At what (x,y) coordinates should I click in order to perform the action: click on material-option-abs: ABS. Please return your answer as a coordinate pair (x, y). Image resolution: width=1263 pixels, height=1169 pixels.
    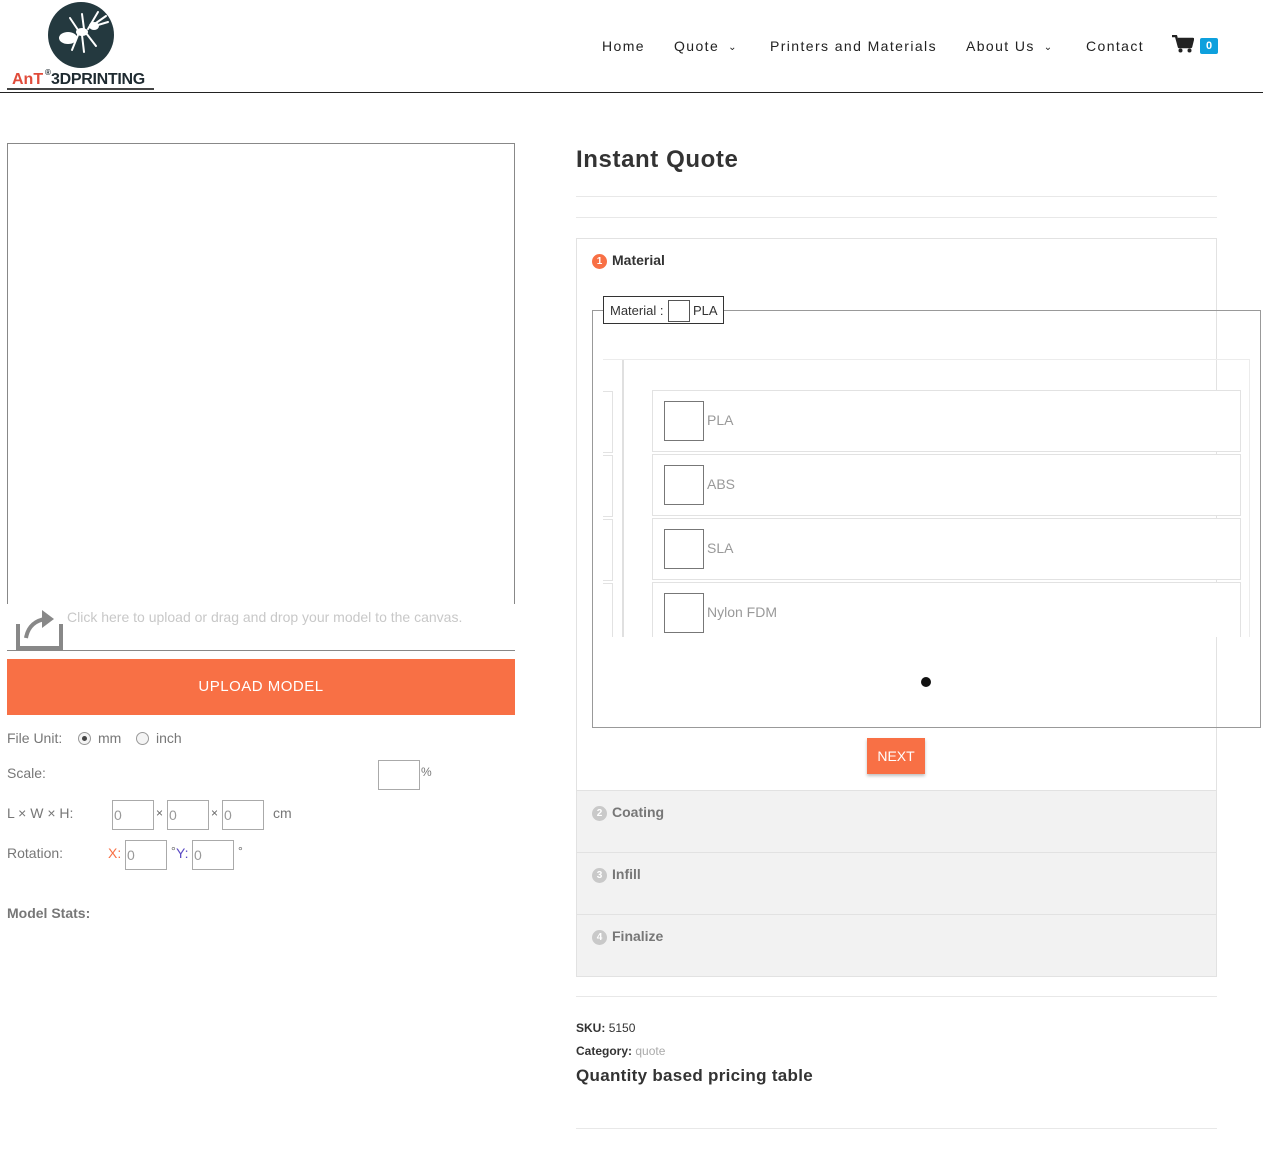
    Looking at the image, I should click on (946, 485).